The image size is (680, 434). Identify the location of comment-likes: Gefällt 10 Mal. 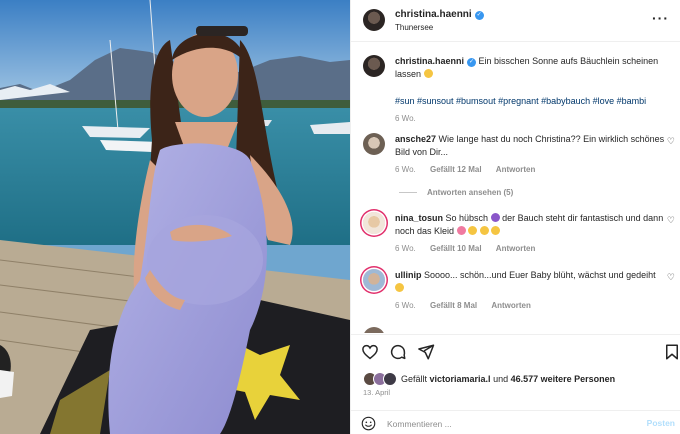
(456, 248).